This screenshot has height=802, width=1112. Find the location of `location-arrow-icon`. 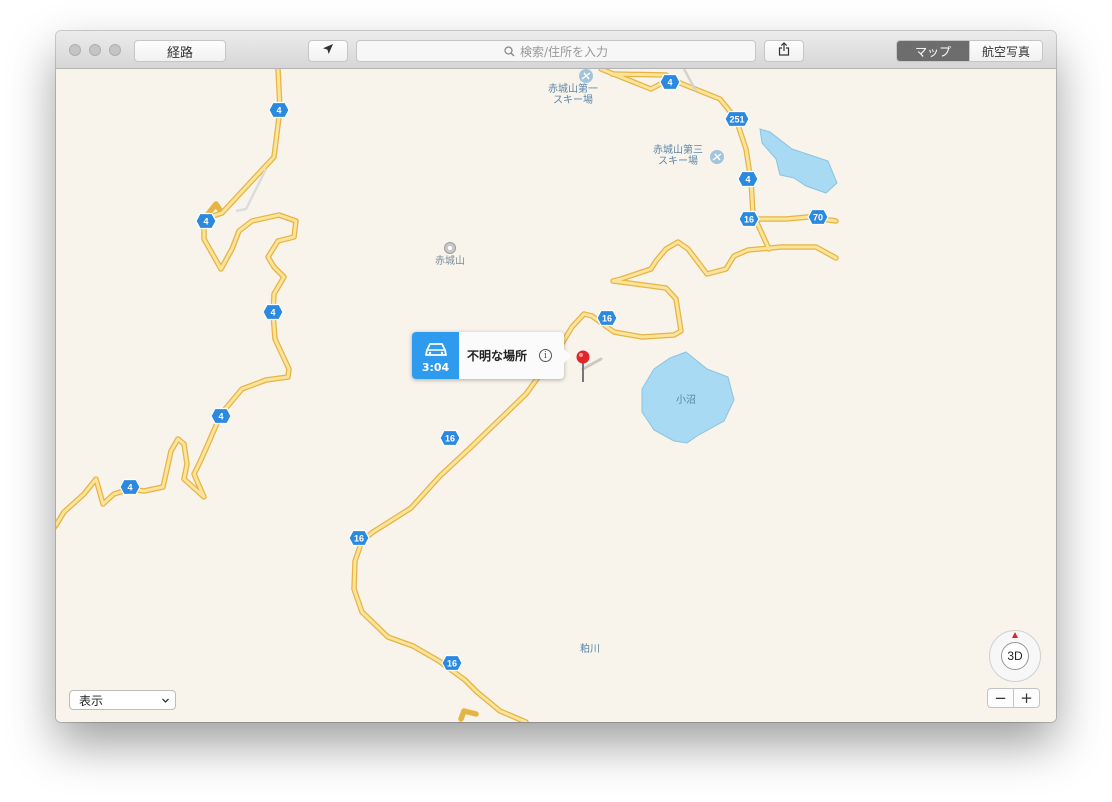

location-arrow-icon is located at coordinates (328, 51).